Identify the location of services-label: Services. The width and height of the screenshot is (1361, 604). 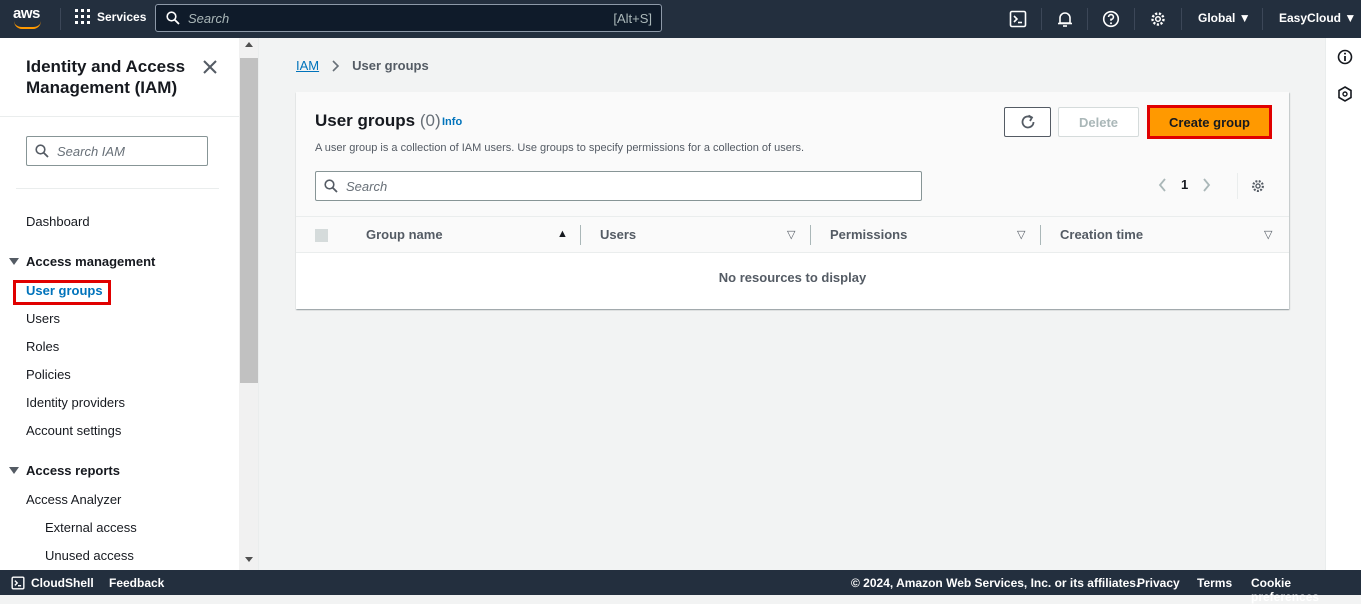
(122, 16).